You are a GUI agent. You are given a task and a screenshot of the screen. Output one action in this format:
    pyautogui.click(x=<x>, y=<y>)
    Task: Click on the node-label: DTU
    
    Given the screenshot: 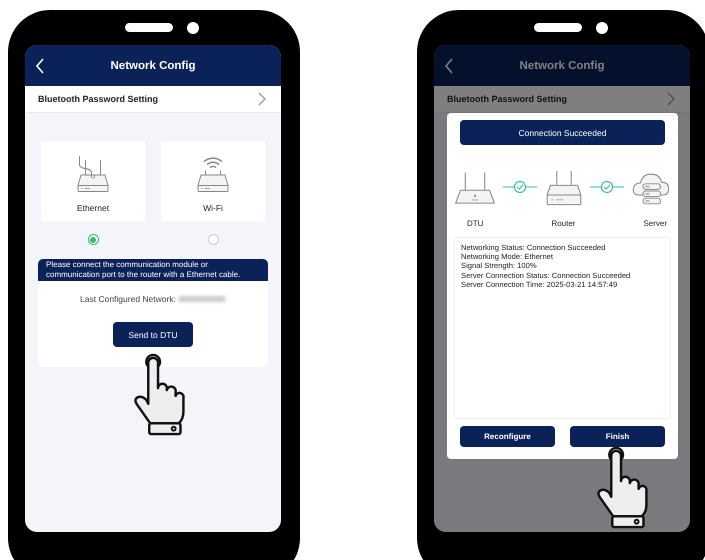 What is the action you would take?
    pyautogui.click(x=475, y=224)
    